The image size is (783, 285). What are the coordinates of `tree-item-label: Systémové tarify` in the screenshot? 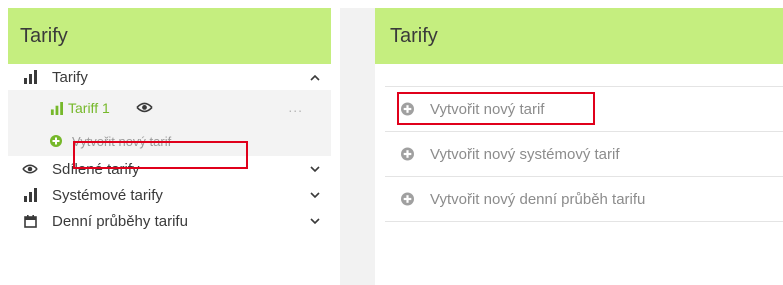 It's located at (107, 195).